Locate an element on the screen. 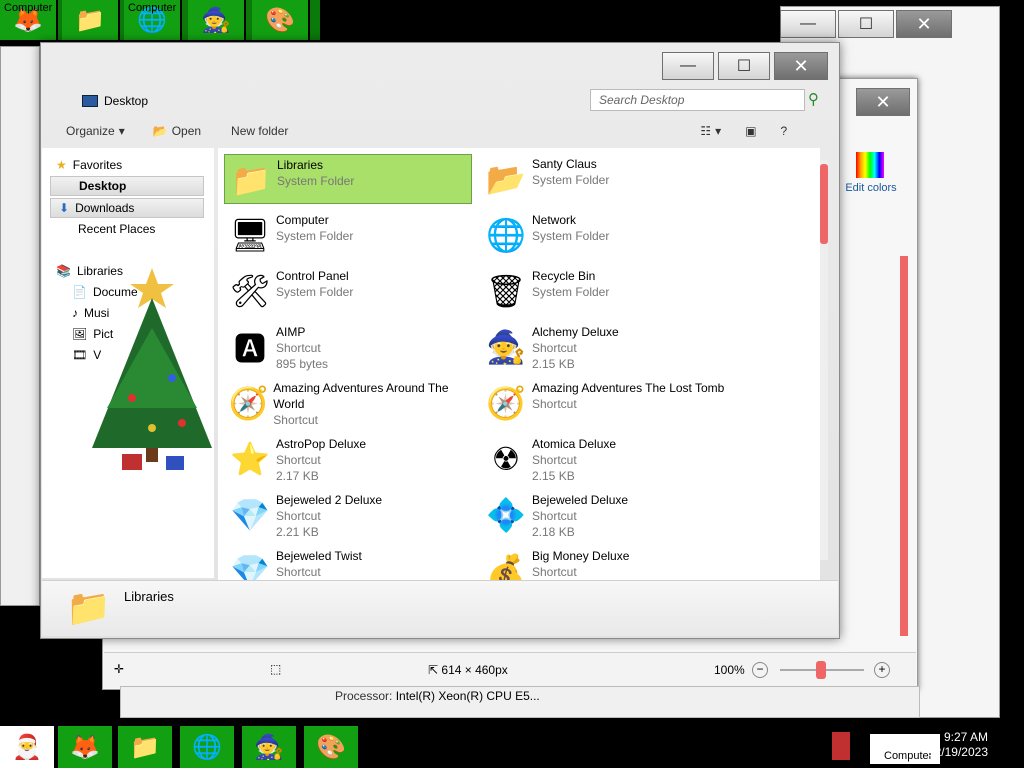  scrollbar-thumb is located at coordinates (824, 204).